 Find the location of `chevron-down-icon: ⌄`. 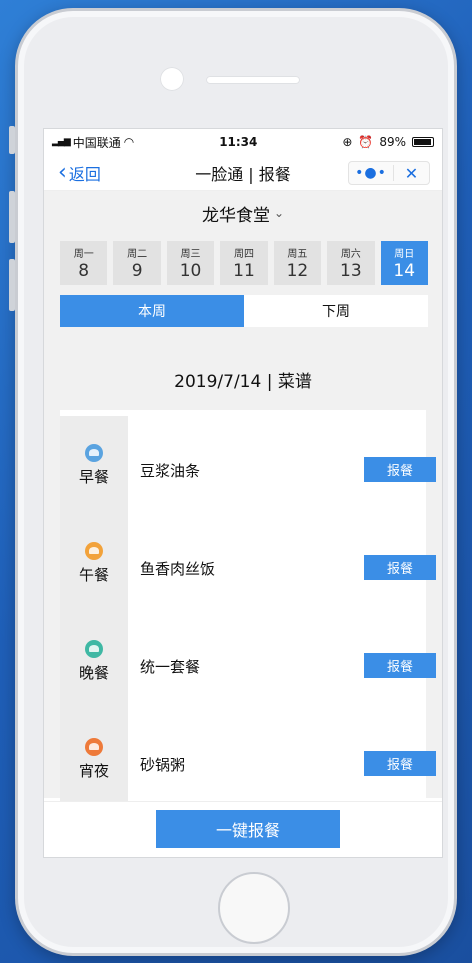

chevron-down-icon: ⌄ is located at coordinates (279, 213).